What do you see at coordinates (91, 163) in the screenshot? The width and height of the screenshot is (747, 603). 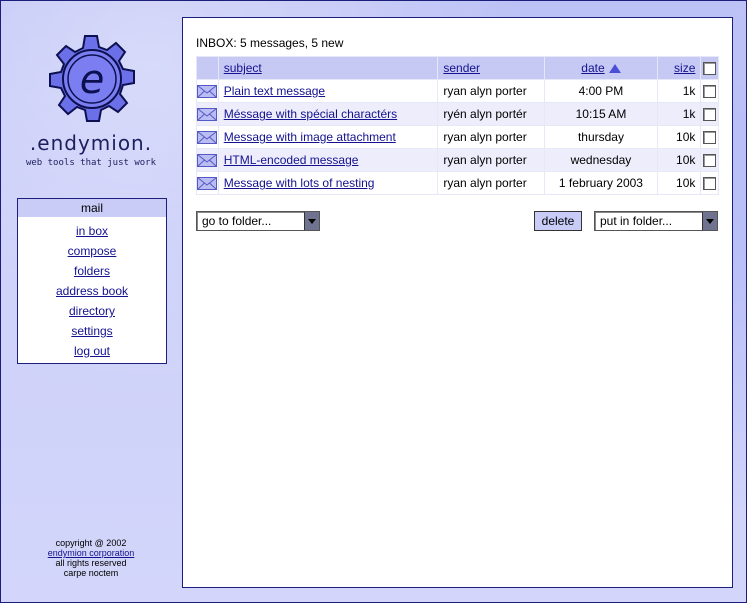 I see `brand-tagline: web tools that just work` at bounding box center [91, 163].